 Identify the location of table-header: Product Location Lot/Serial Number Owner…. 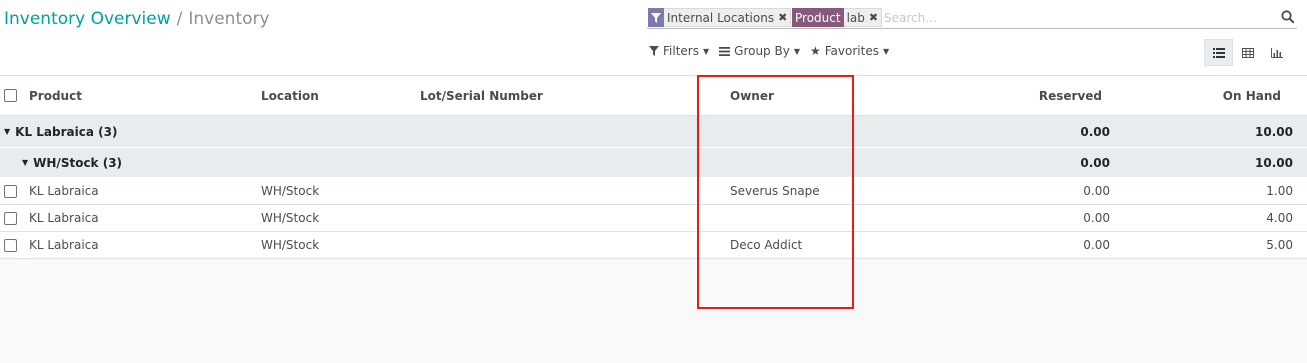
(653, 96).